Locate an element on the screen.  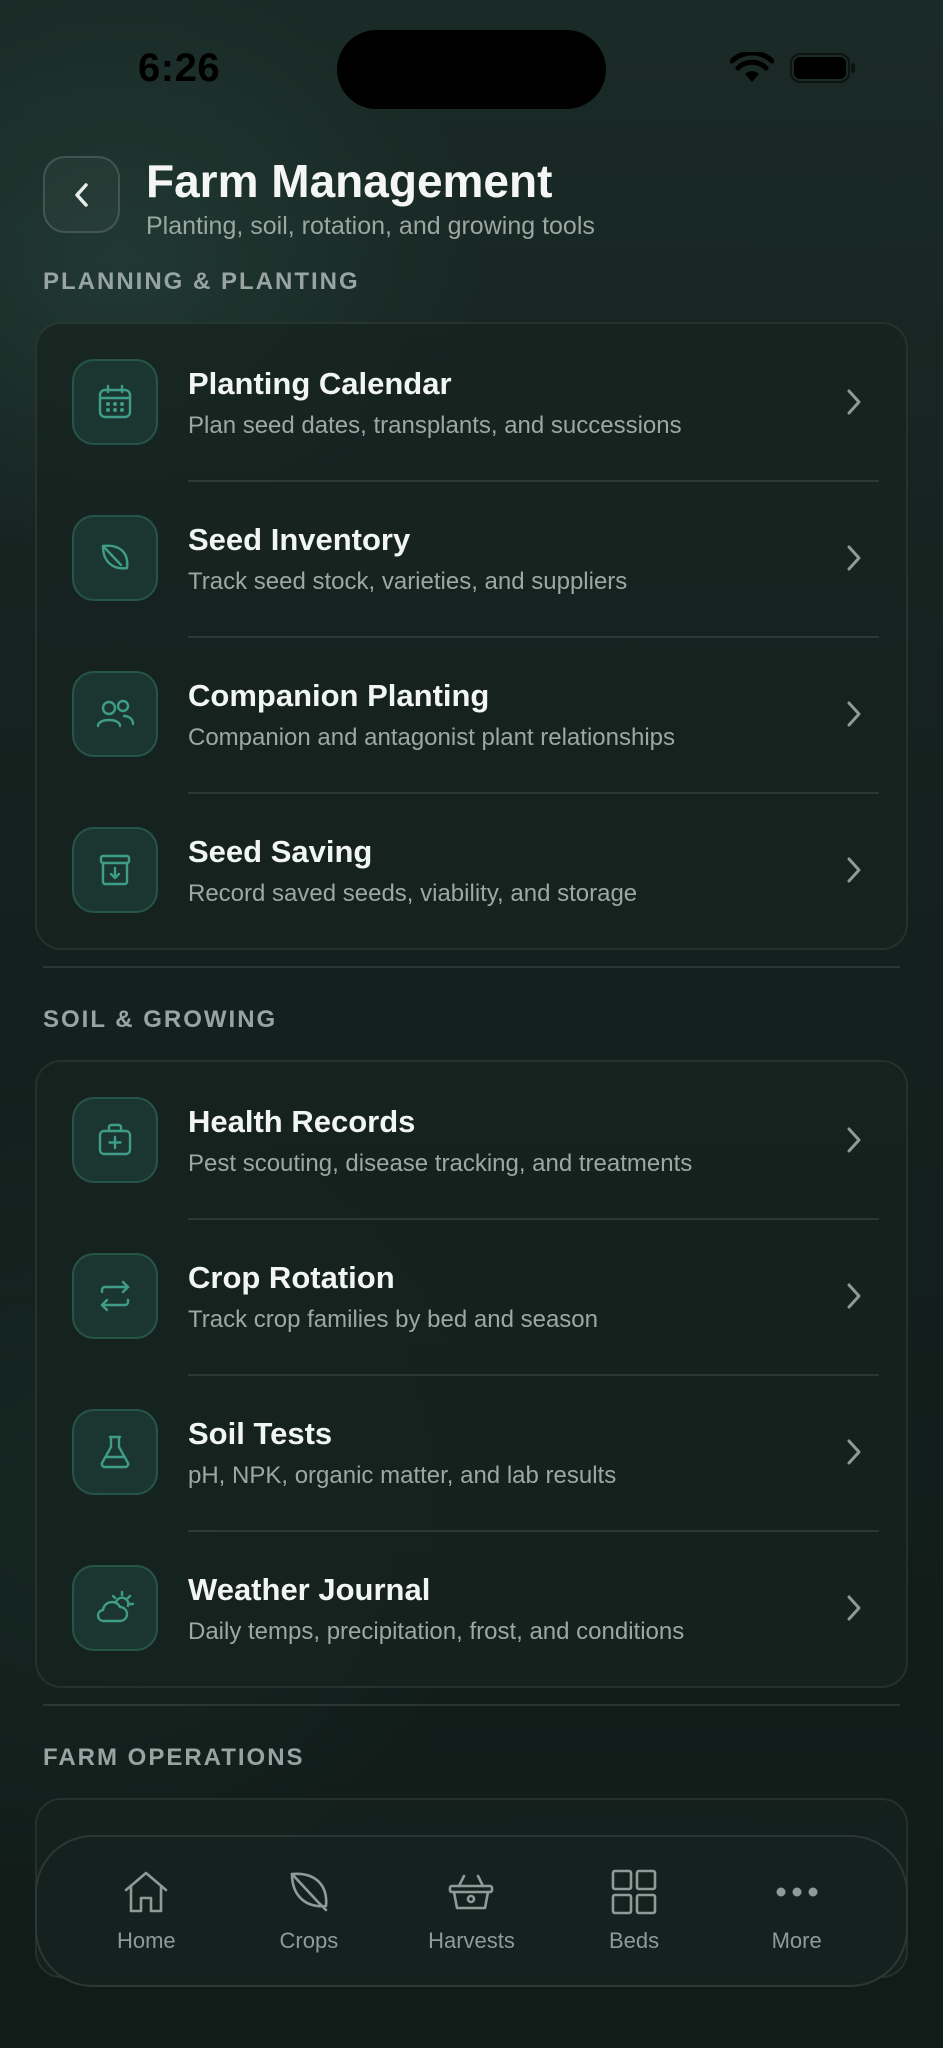
section-label-soil: SOIL & GROWING is located at coordinates (160, 1019).